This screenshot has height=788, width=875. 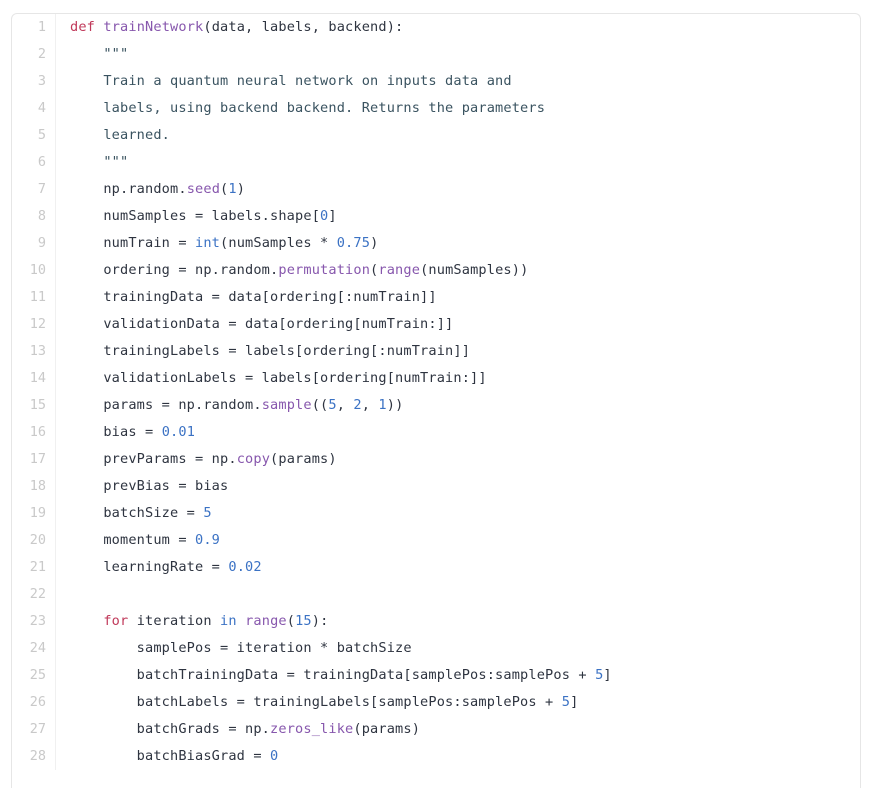 What do you see at coordinates (128, 189) in the screenshot?
I see `code-token-pl: np.random.` at bounding box center [128, 189].